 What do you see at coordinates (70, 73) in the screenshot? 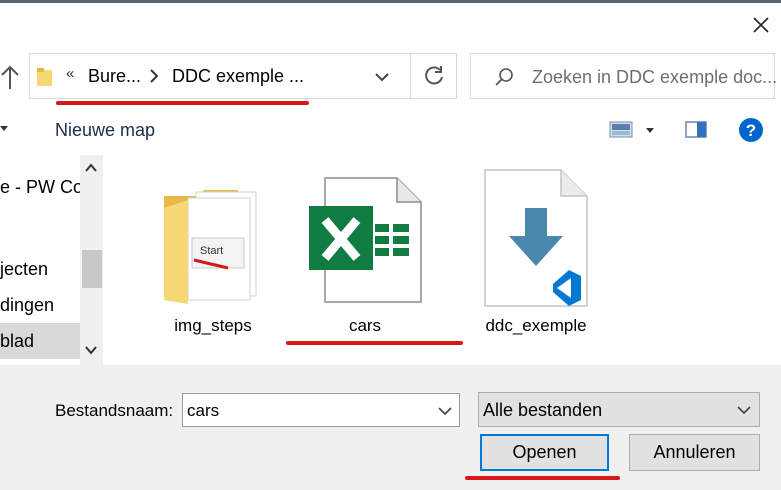
I see `overflow-chevron: «` at bounding box center [70, 73].